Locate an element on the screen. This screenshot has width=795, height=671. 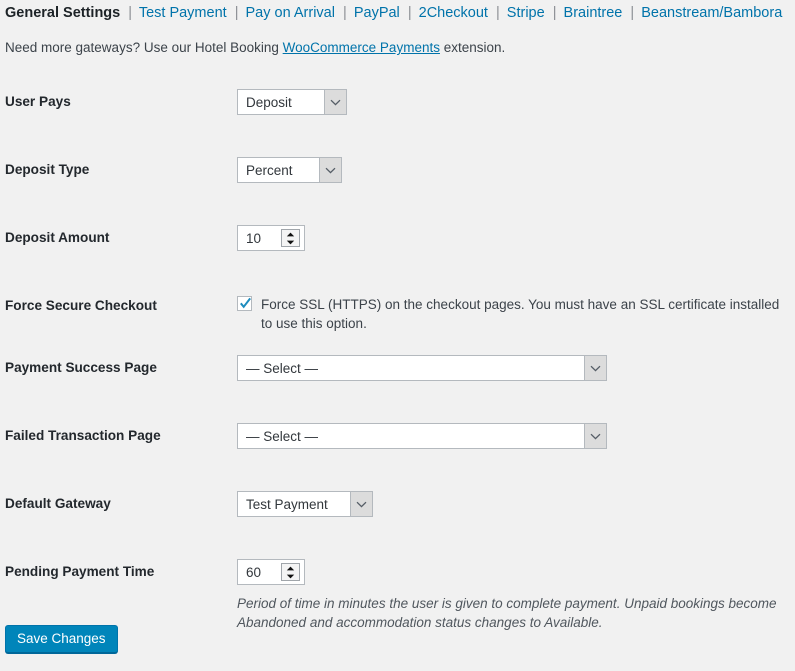
cell-failed-transaction-page: — Select — is located at coordinates (516, 446).